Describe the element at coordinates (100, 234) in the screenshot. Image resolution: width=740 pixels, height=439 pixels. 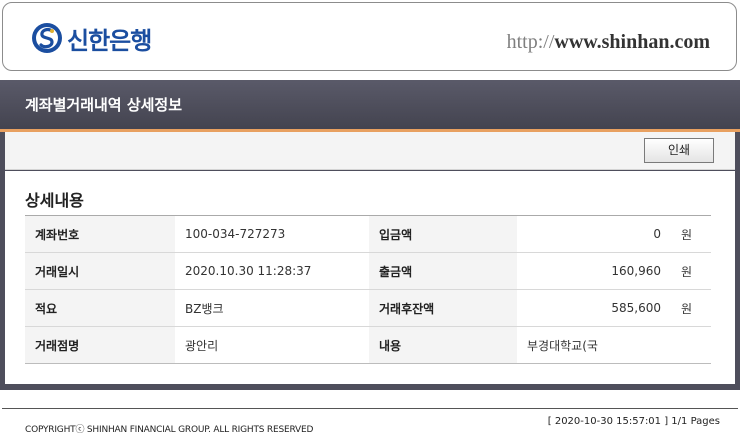
I see `label-account-number: 계좌번호` at that location.